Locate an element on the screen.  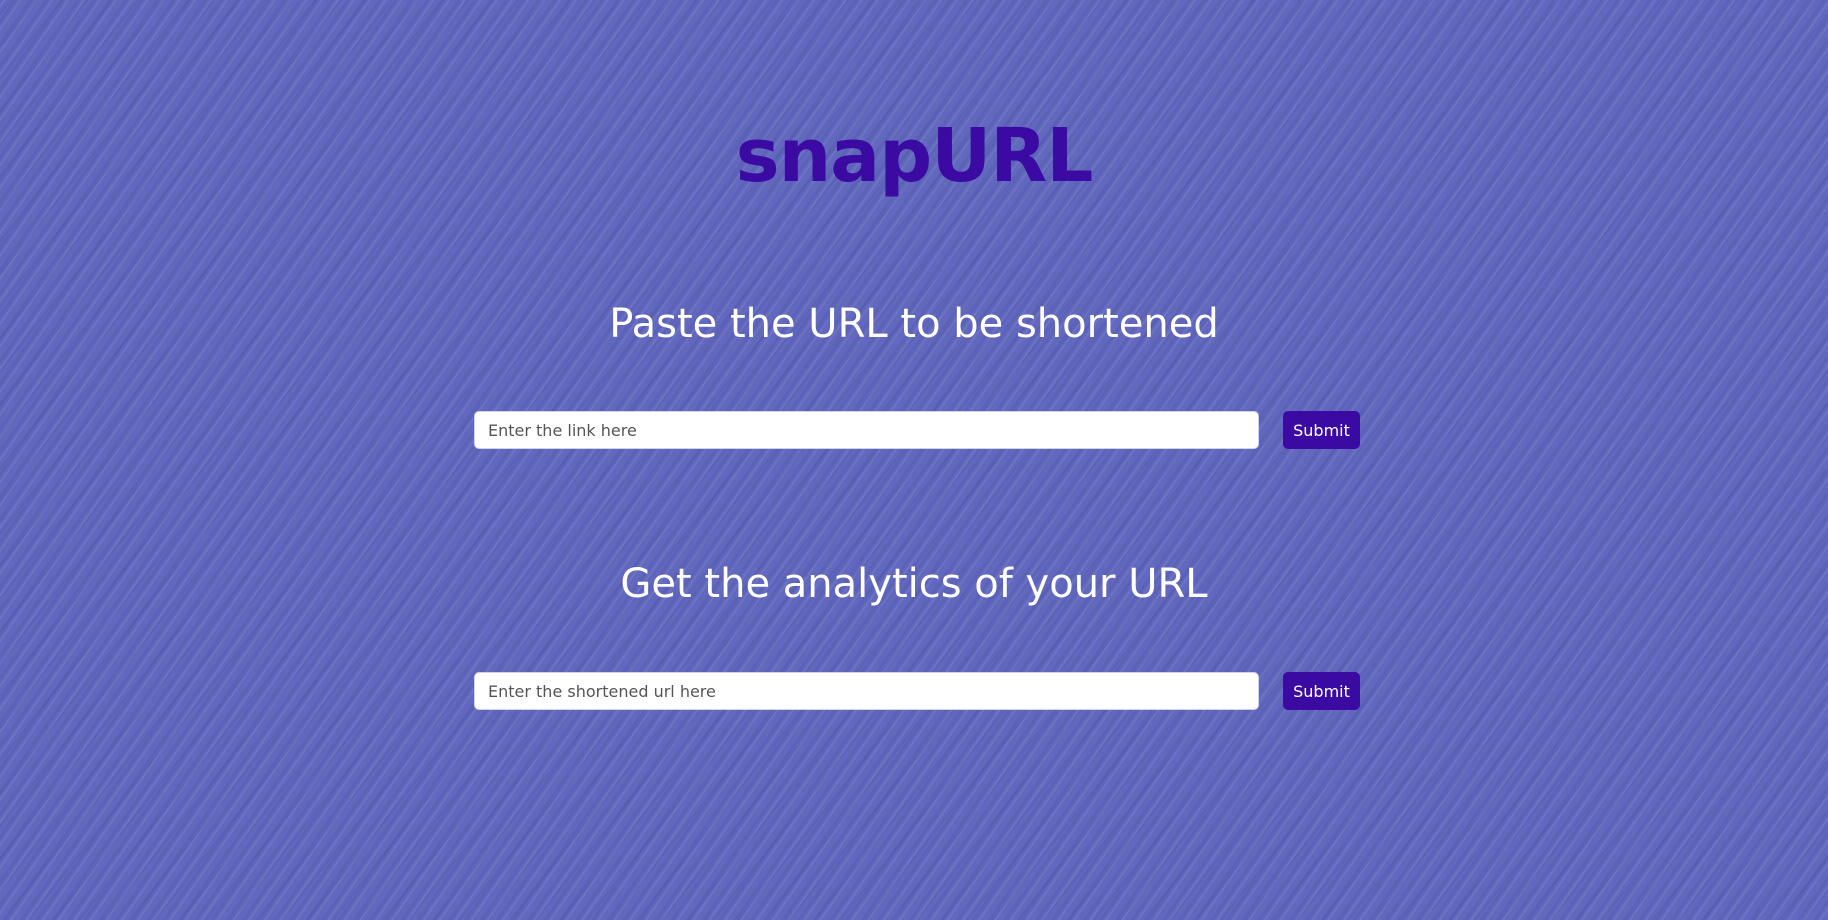
analytics-form: Submit is located at coordinates (917, 691).